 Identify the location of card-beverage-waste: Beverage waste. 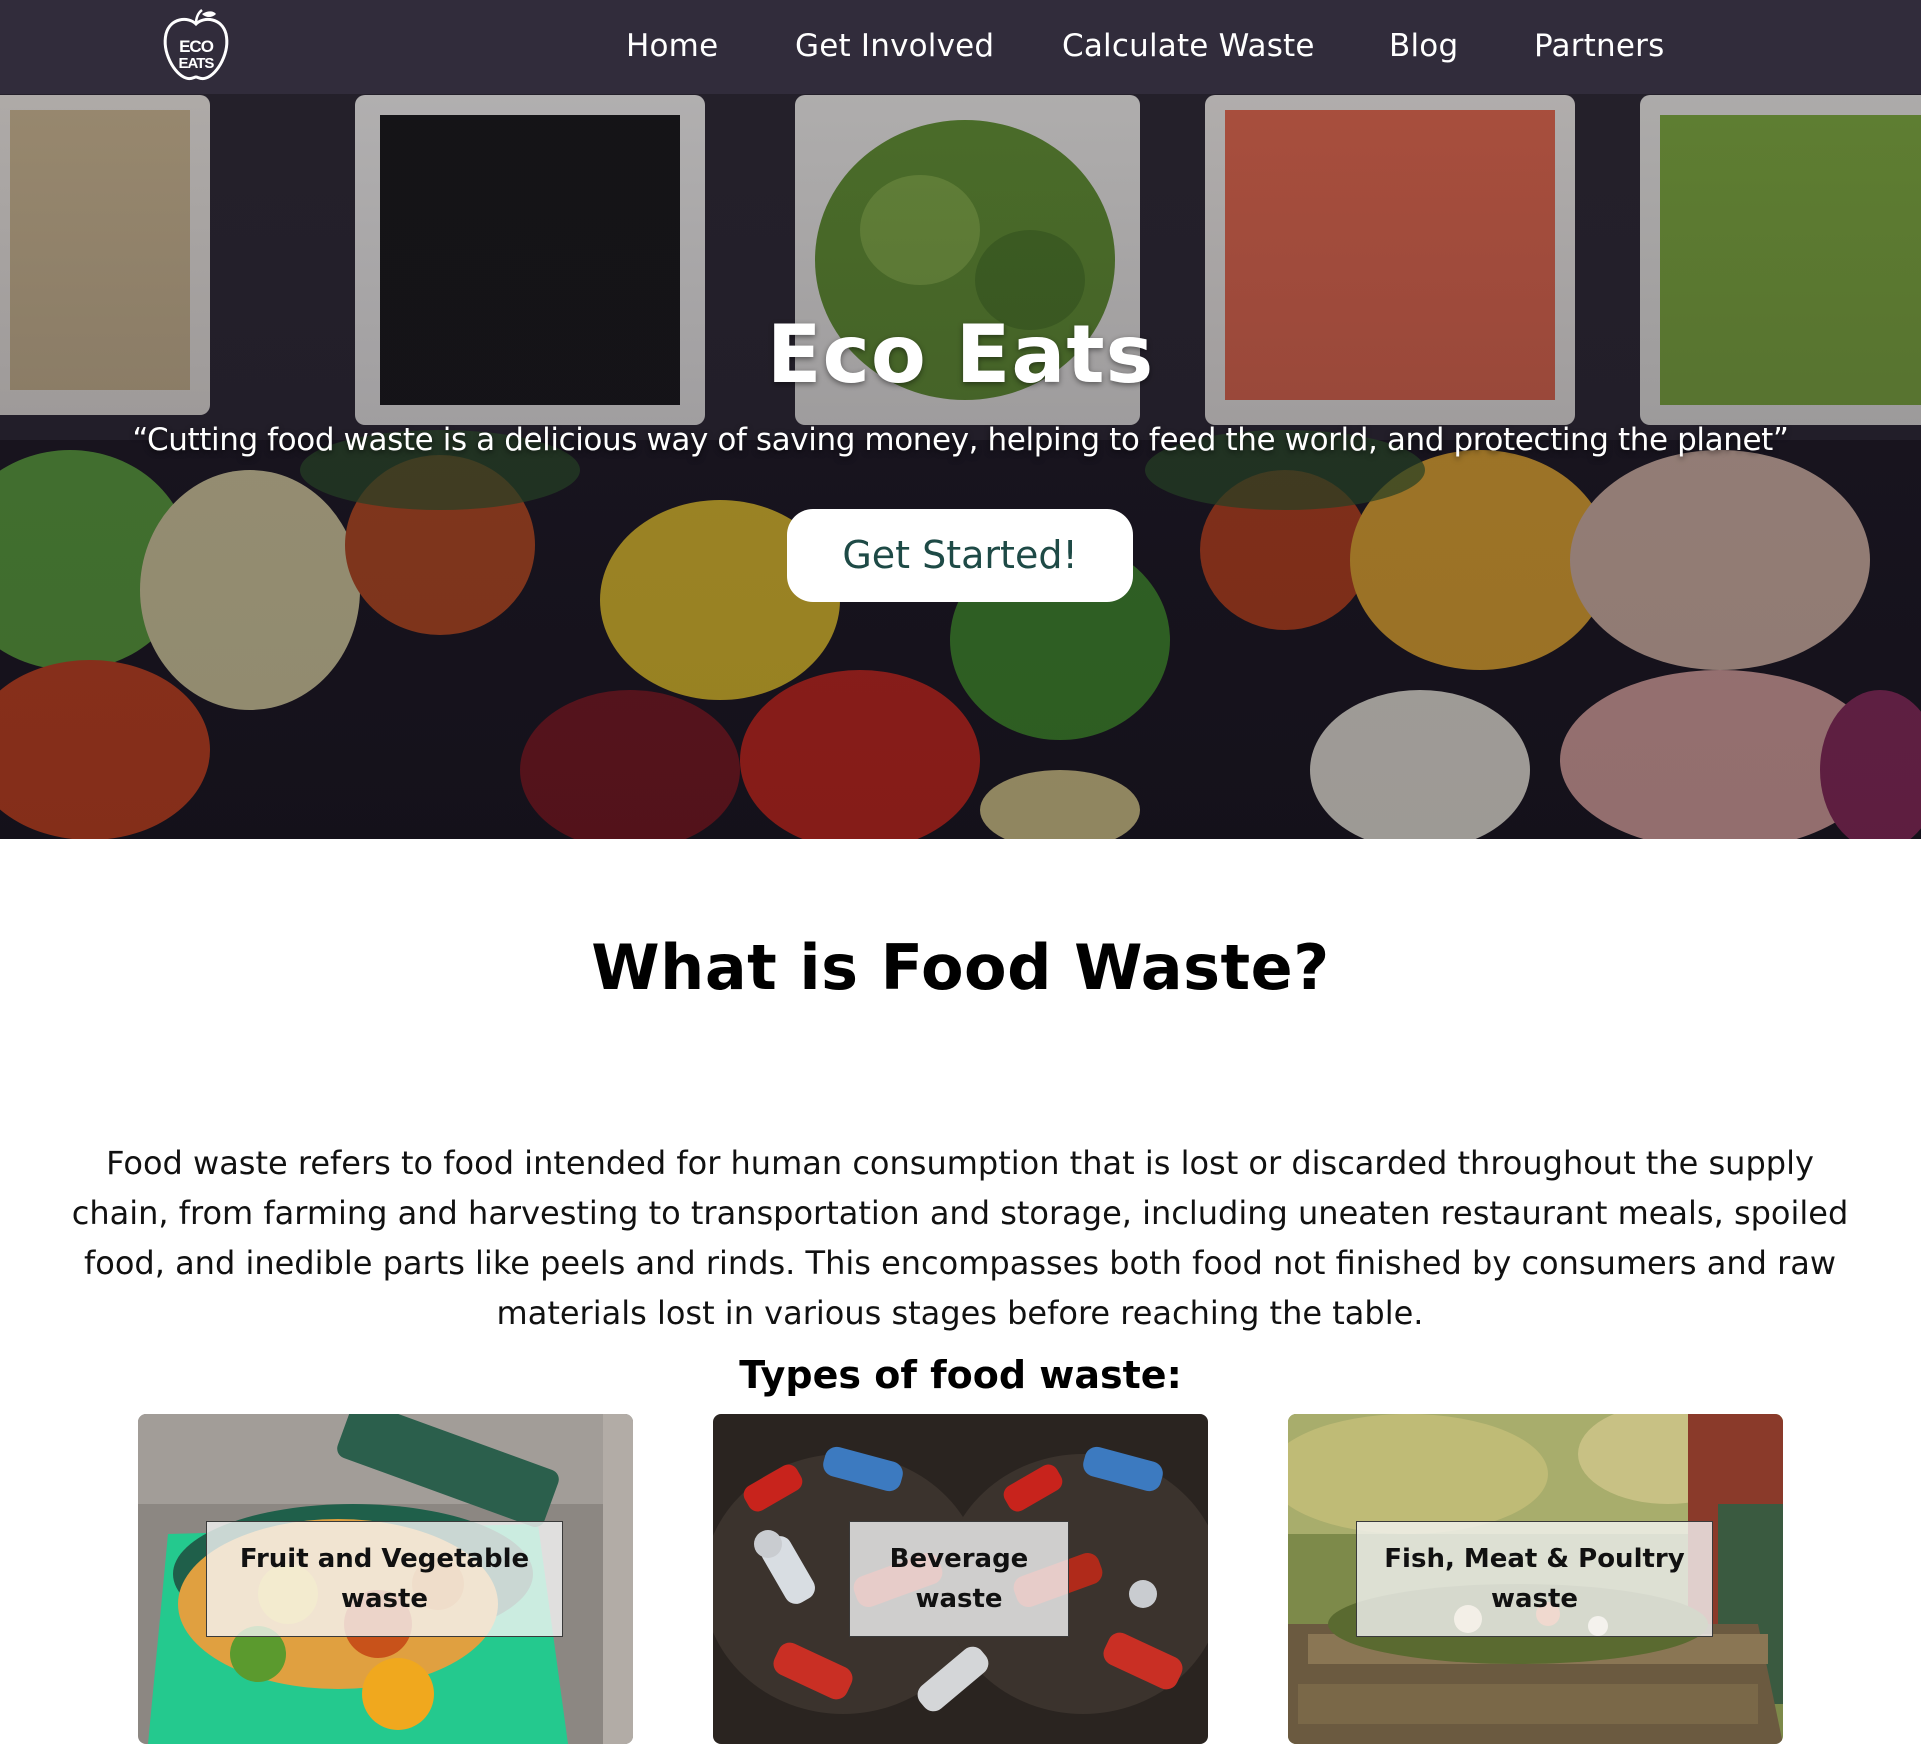
(960, 1579).